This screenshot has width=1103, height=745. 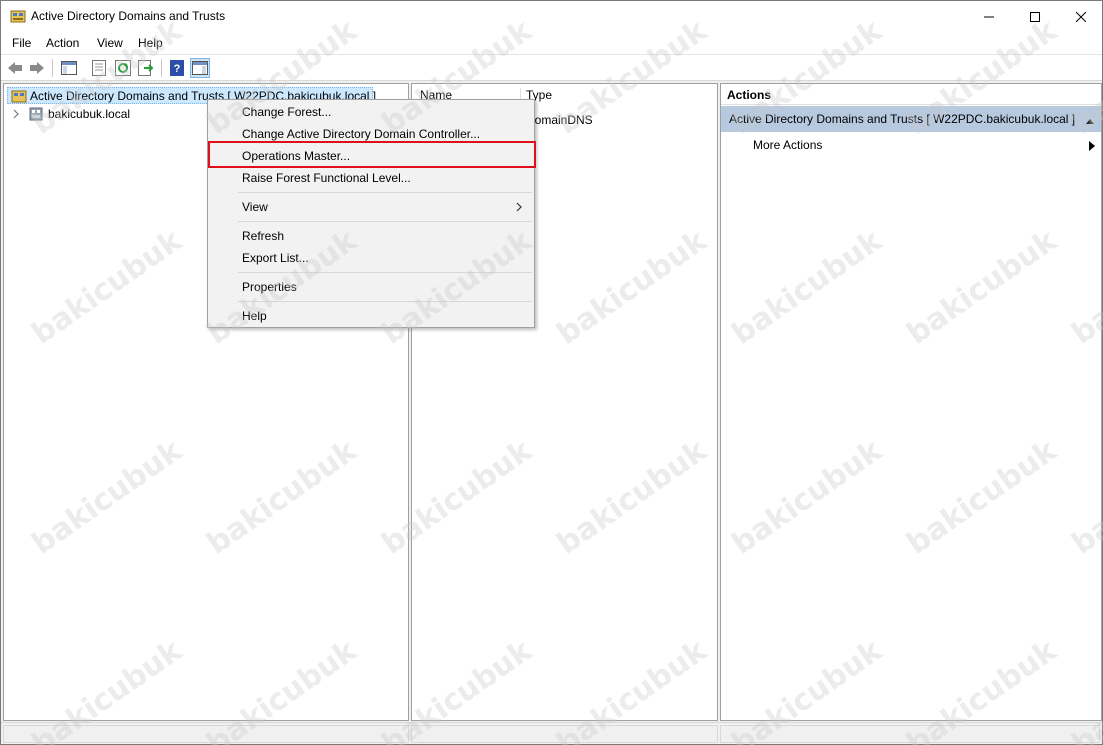 What do you see at coordinates (69, 68) in the screenshot?
I see `show-hide-console-tree-icon` at bounding box center [69, 68].